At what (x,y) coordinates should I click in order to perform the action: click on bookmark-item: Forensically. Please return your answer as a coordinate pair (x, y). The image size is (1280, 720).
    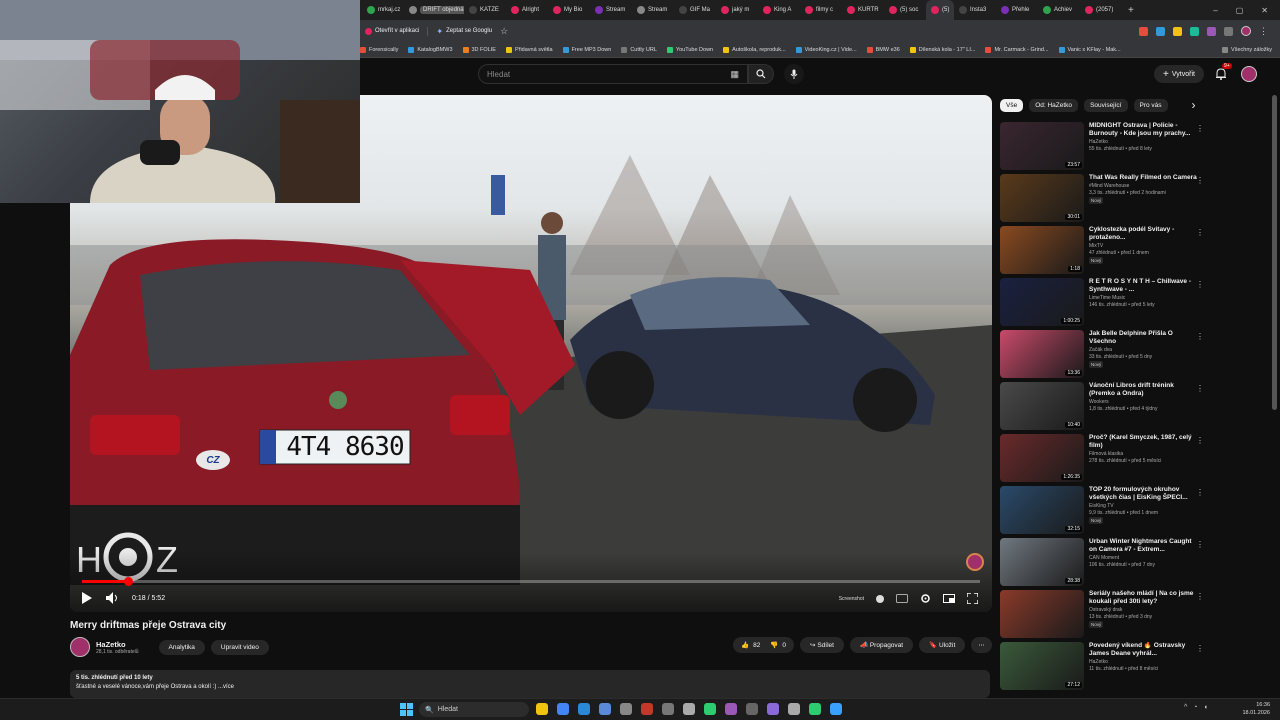
    Looking at the image, I should click on (379, 49).